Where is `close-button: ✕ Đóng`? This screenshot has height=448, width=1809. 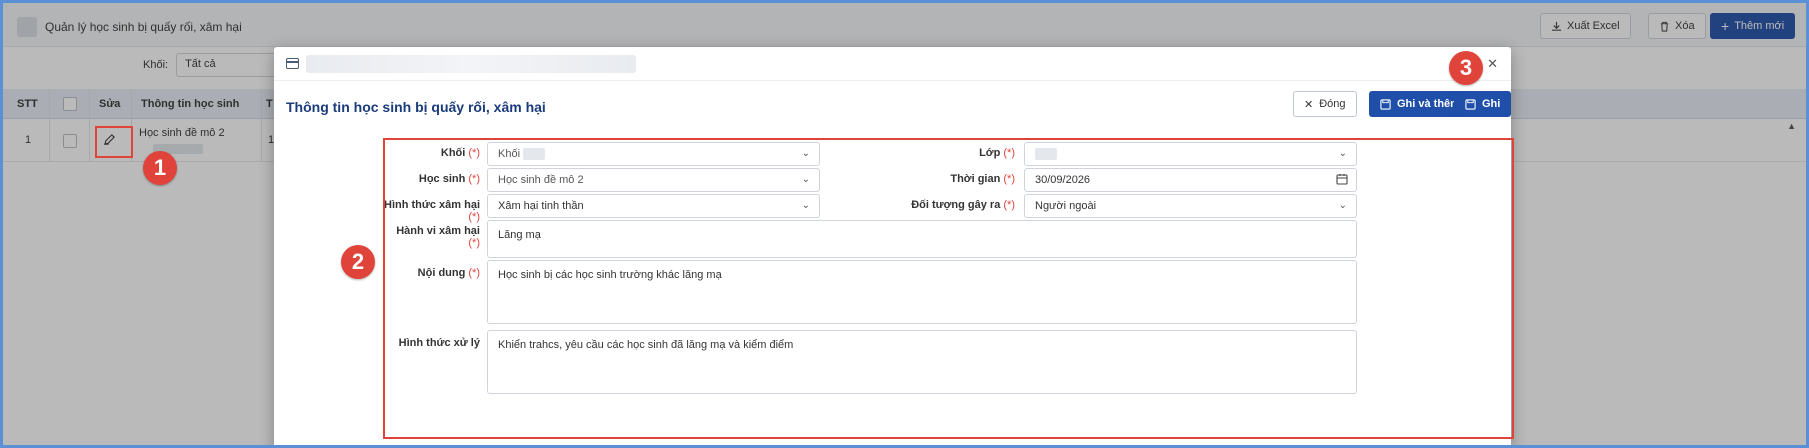
close-button: ✕ Đóng is located at coordinates (1325, 104).